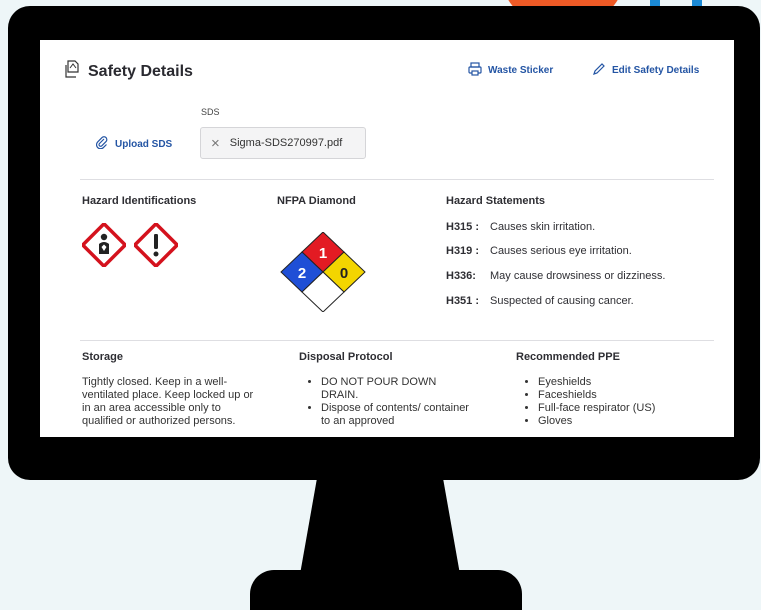  I want to click on waste-sticker-button: Waste Sticker, so click(510, 70).